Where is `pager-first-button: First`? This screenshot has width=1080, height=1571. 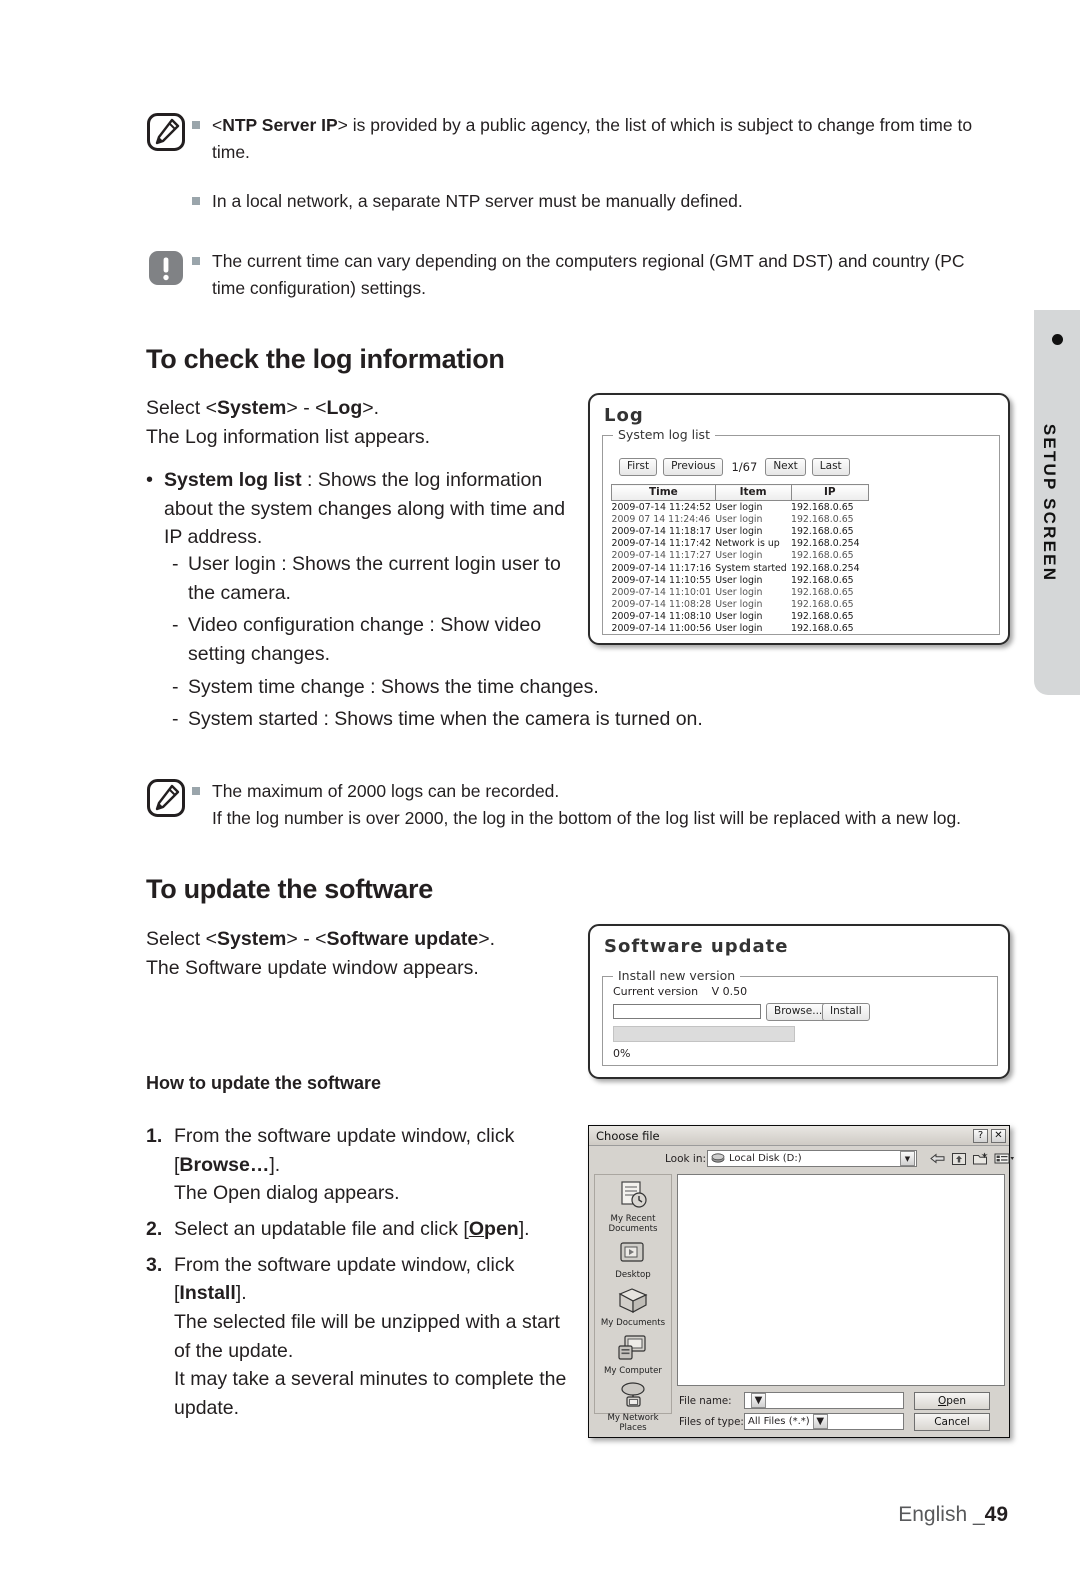
pager-first-button: First is located at coordinates (638, 467).